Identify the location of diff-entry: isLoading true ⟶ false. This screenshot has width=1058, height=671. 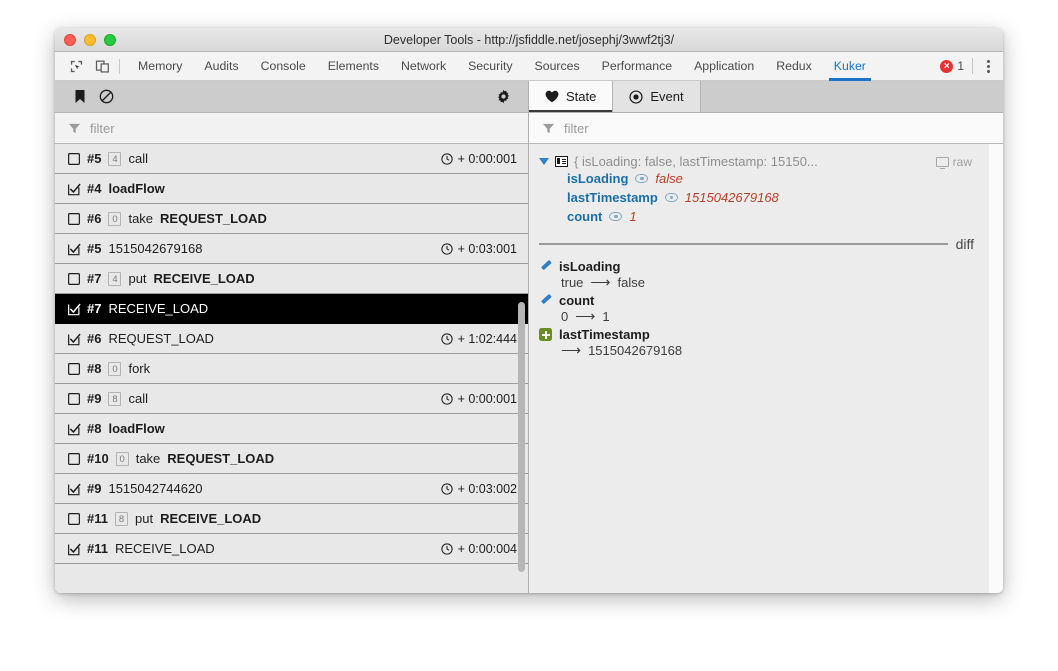
(757, 275).